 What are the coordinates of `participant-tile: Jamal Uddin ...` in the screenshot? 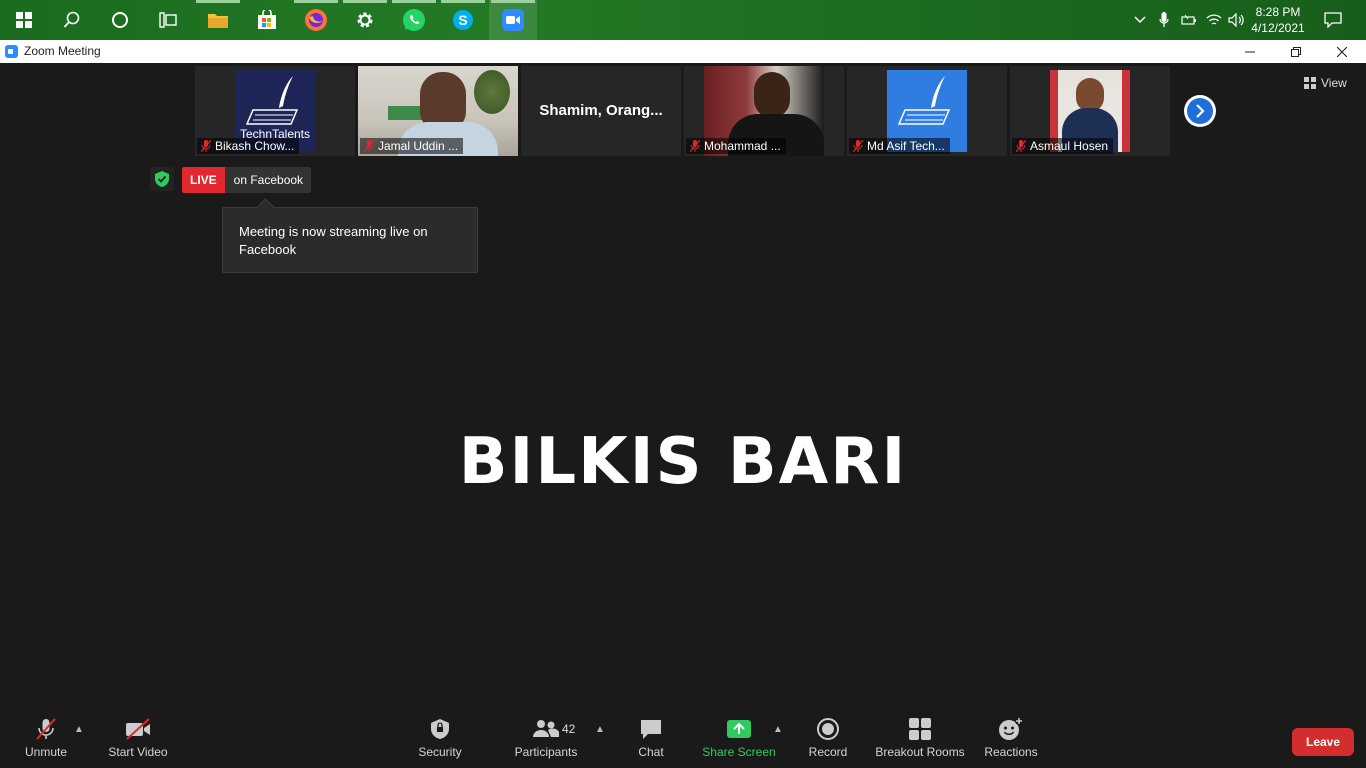 It's located at (438, 111).